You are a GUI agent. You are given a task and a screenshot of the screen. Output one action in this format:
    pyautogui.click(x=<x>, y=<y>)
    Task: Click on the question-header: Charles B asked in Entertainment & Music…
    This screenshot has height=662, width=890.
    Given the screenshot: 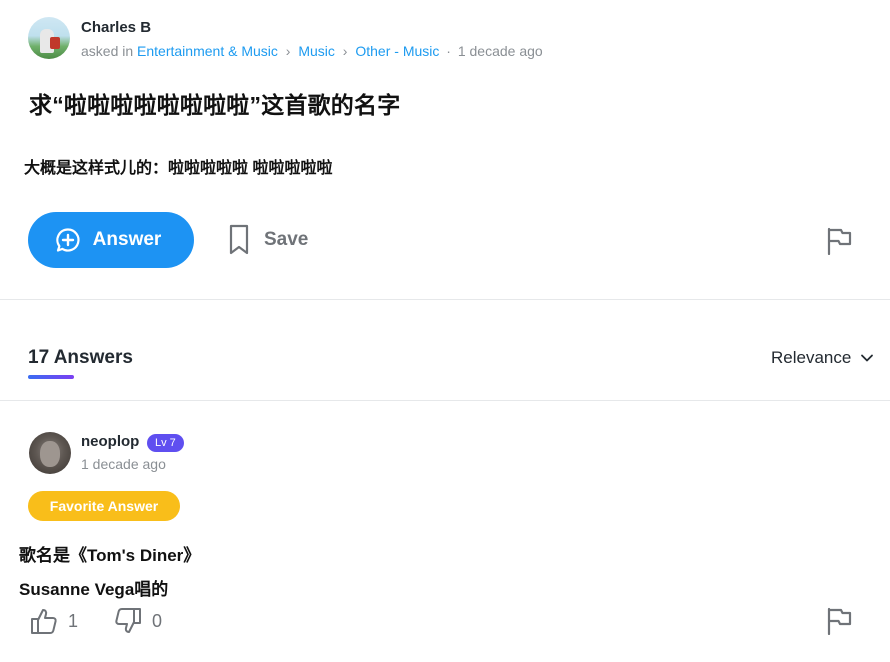 What is the action you would take?
    pyautogui.click(x=285, y=39)
    